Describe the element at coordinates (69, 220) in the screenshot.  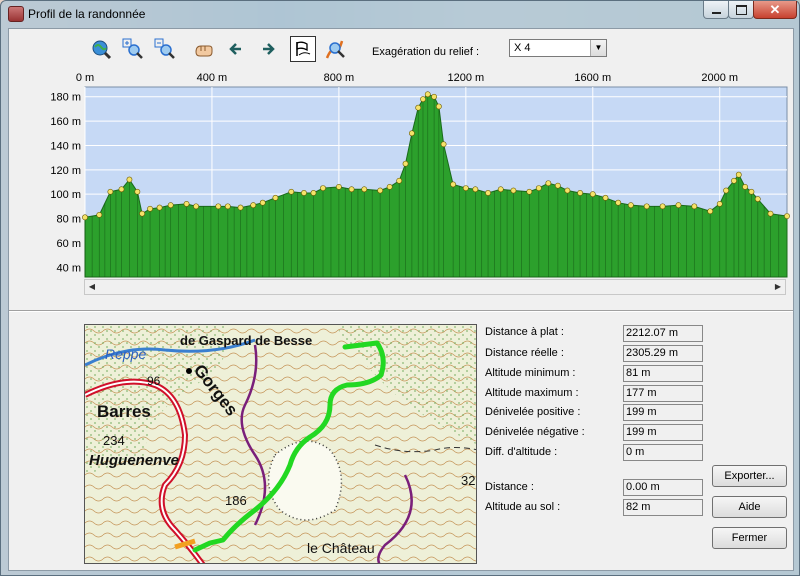
I see `y-tick-label: 80 m` at that location.